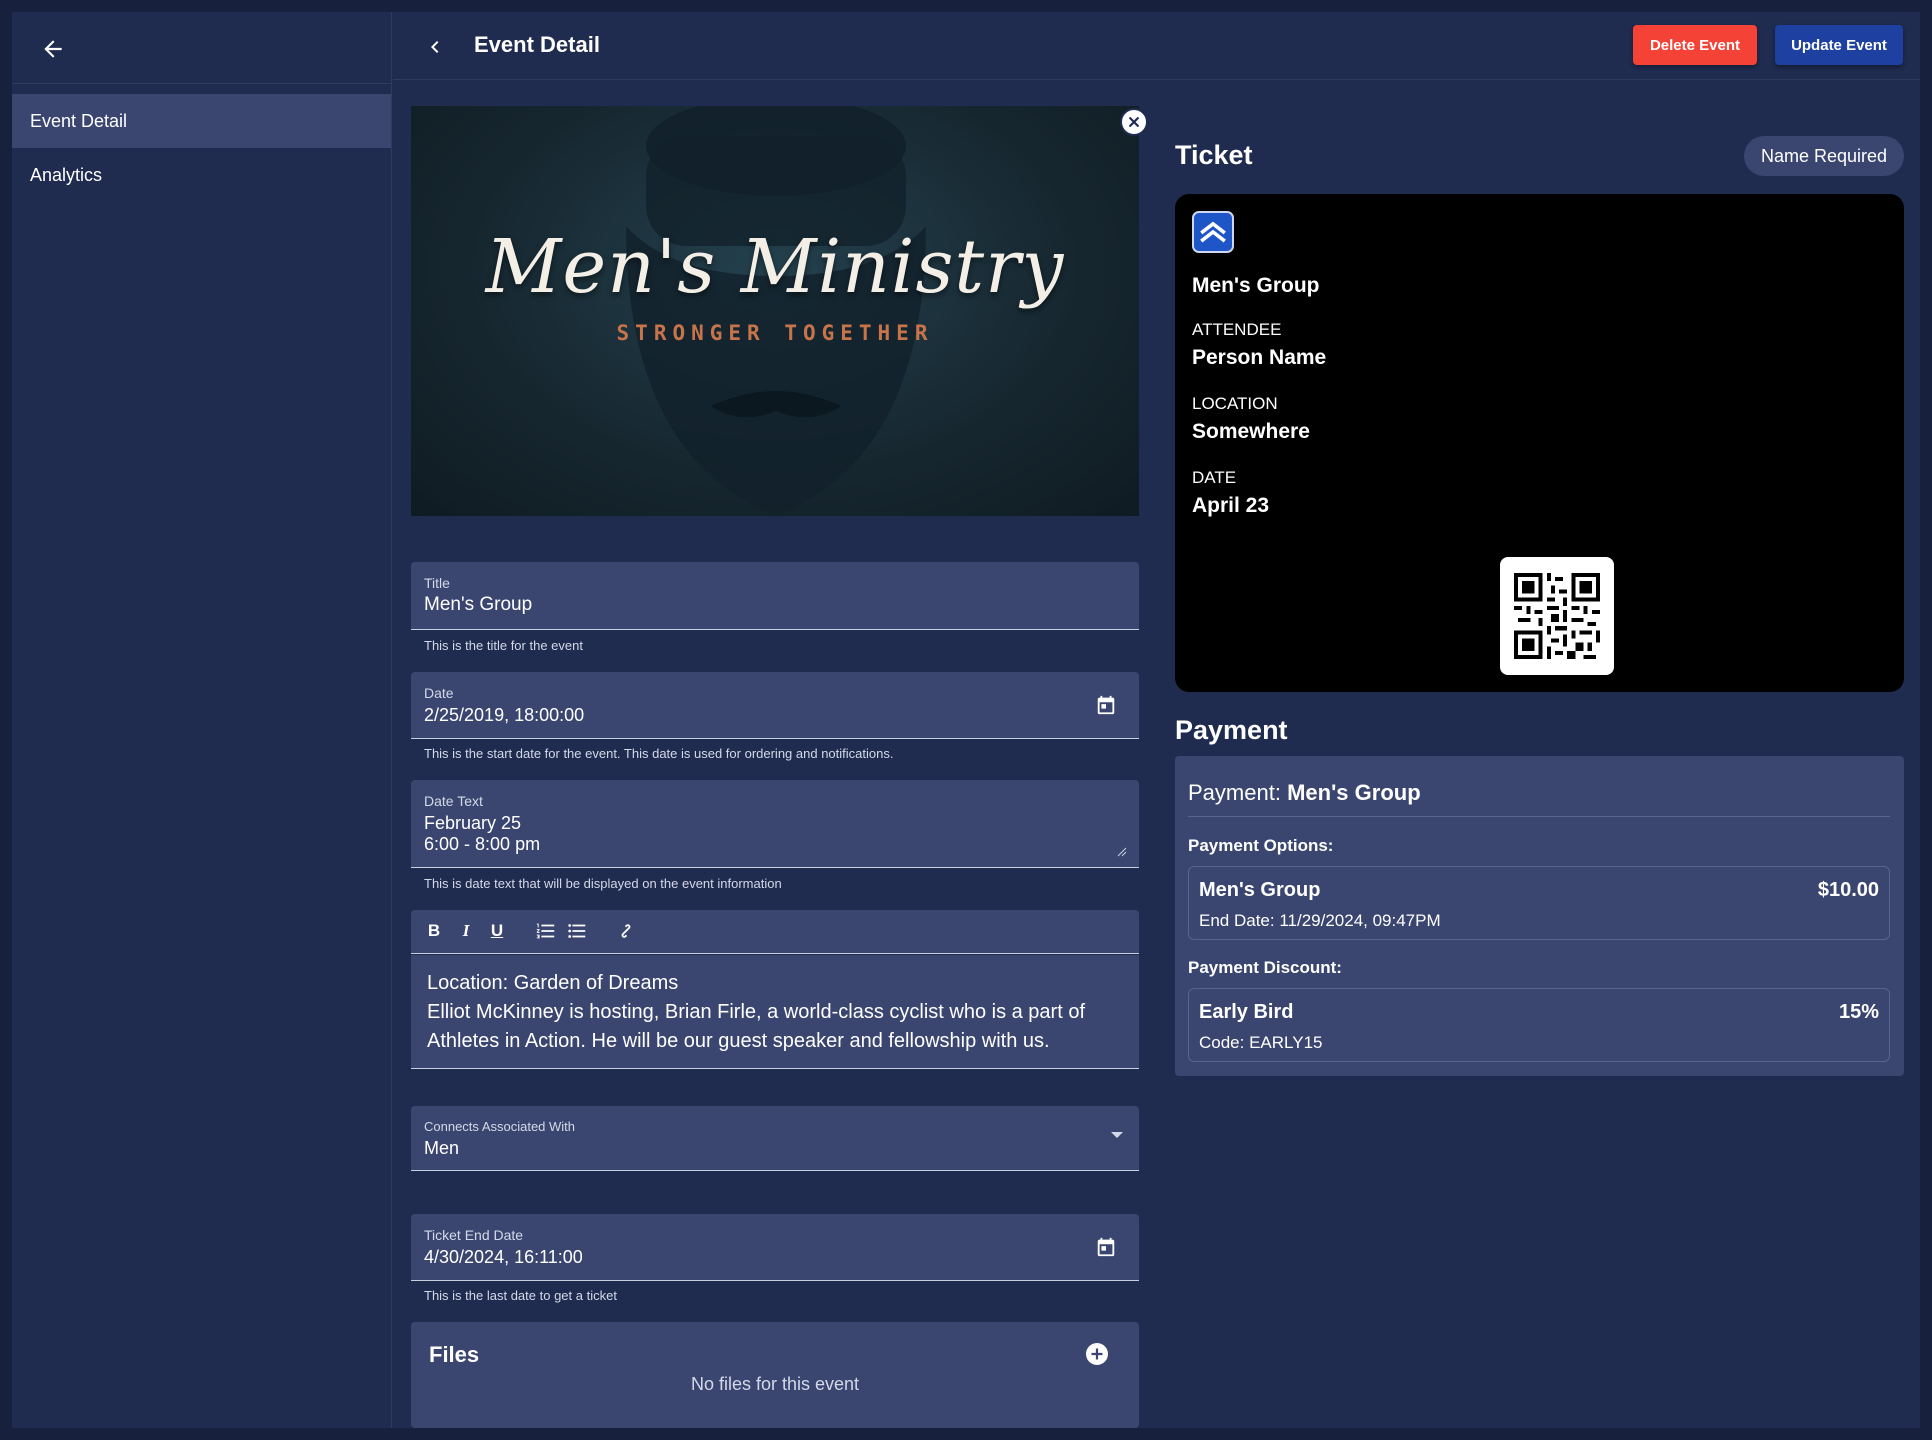  Describe the element at coordinates (1134, 122) in the screenshot. I see `close-icon` at that location.